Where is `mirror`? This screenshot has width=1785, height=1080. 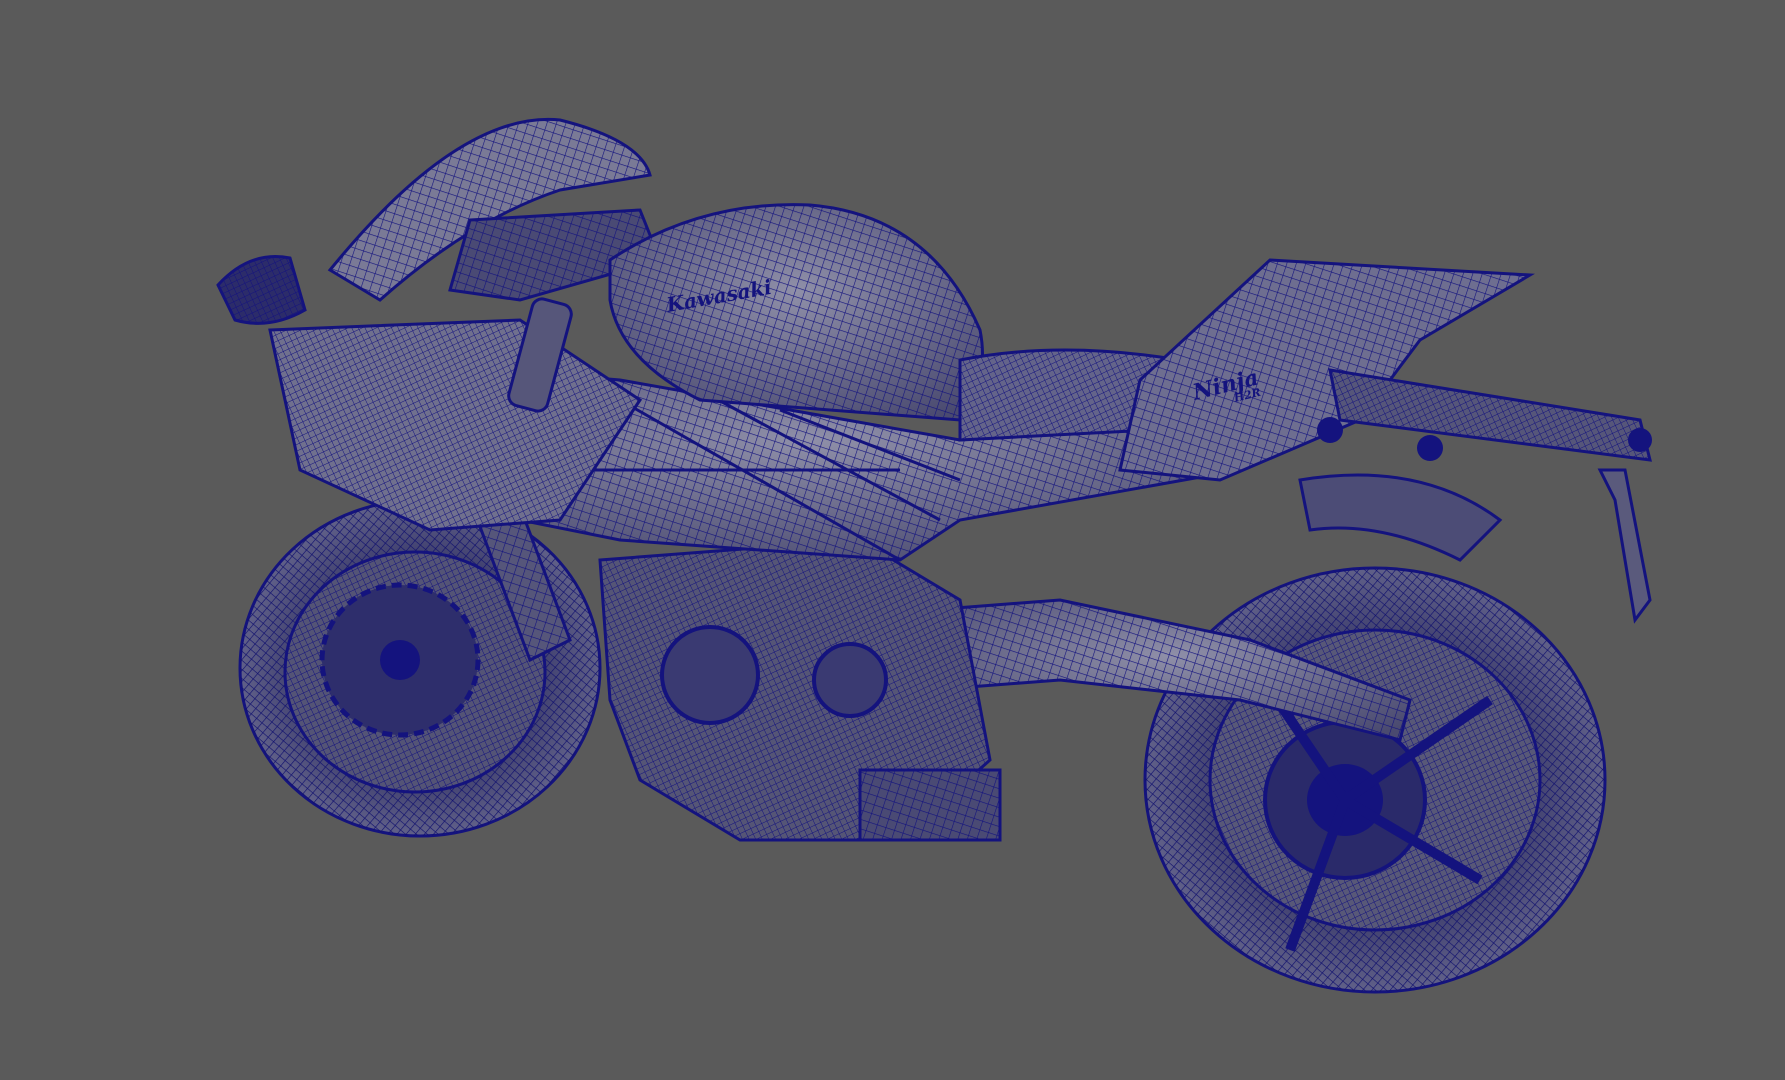 mirror is located at coordinates (261, 290).